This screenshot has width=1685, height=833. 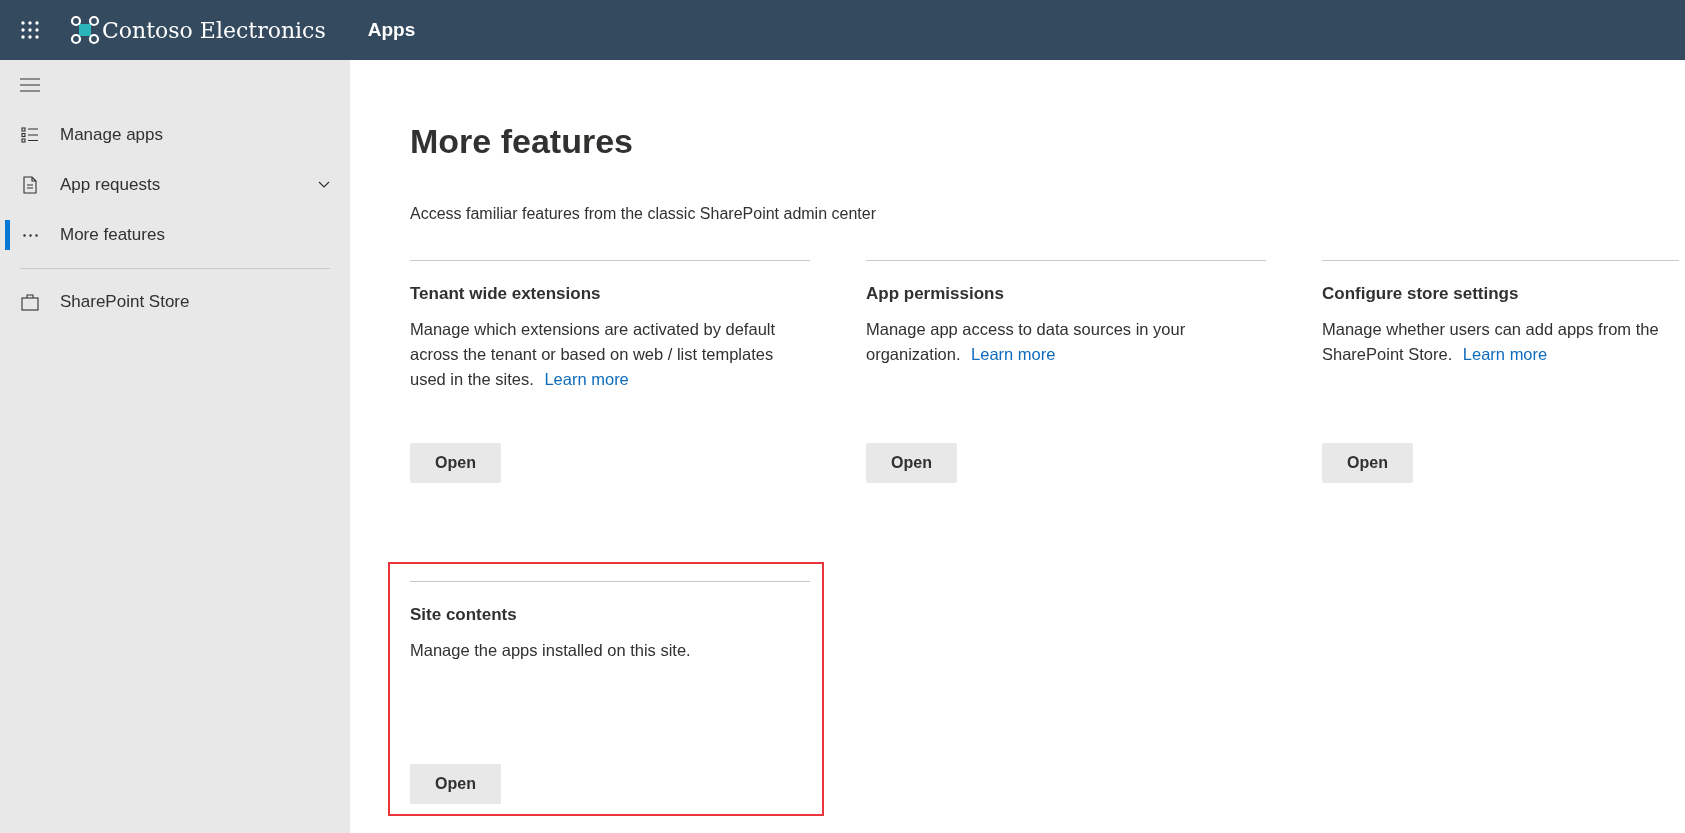 What do you see at coordinates (175, 185) in the screenshot?
I see `sidebar-item: App requests` at bounding box center [175, 185].